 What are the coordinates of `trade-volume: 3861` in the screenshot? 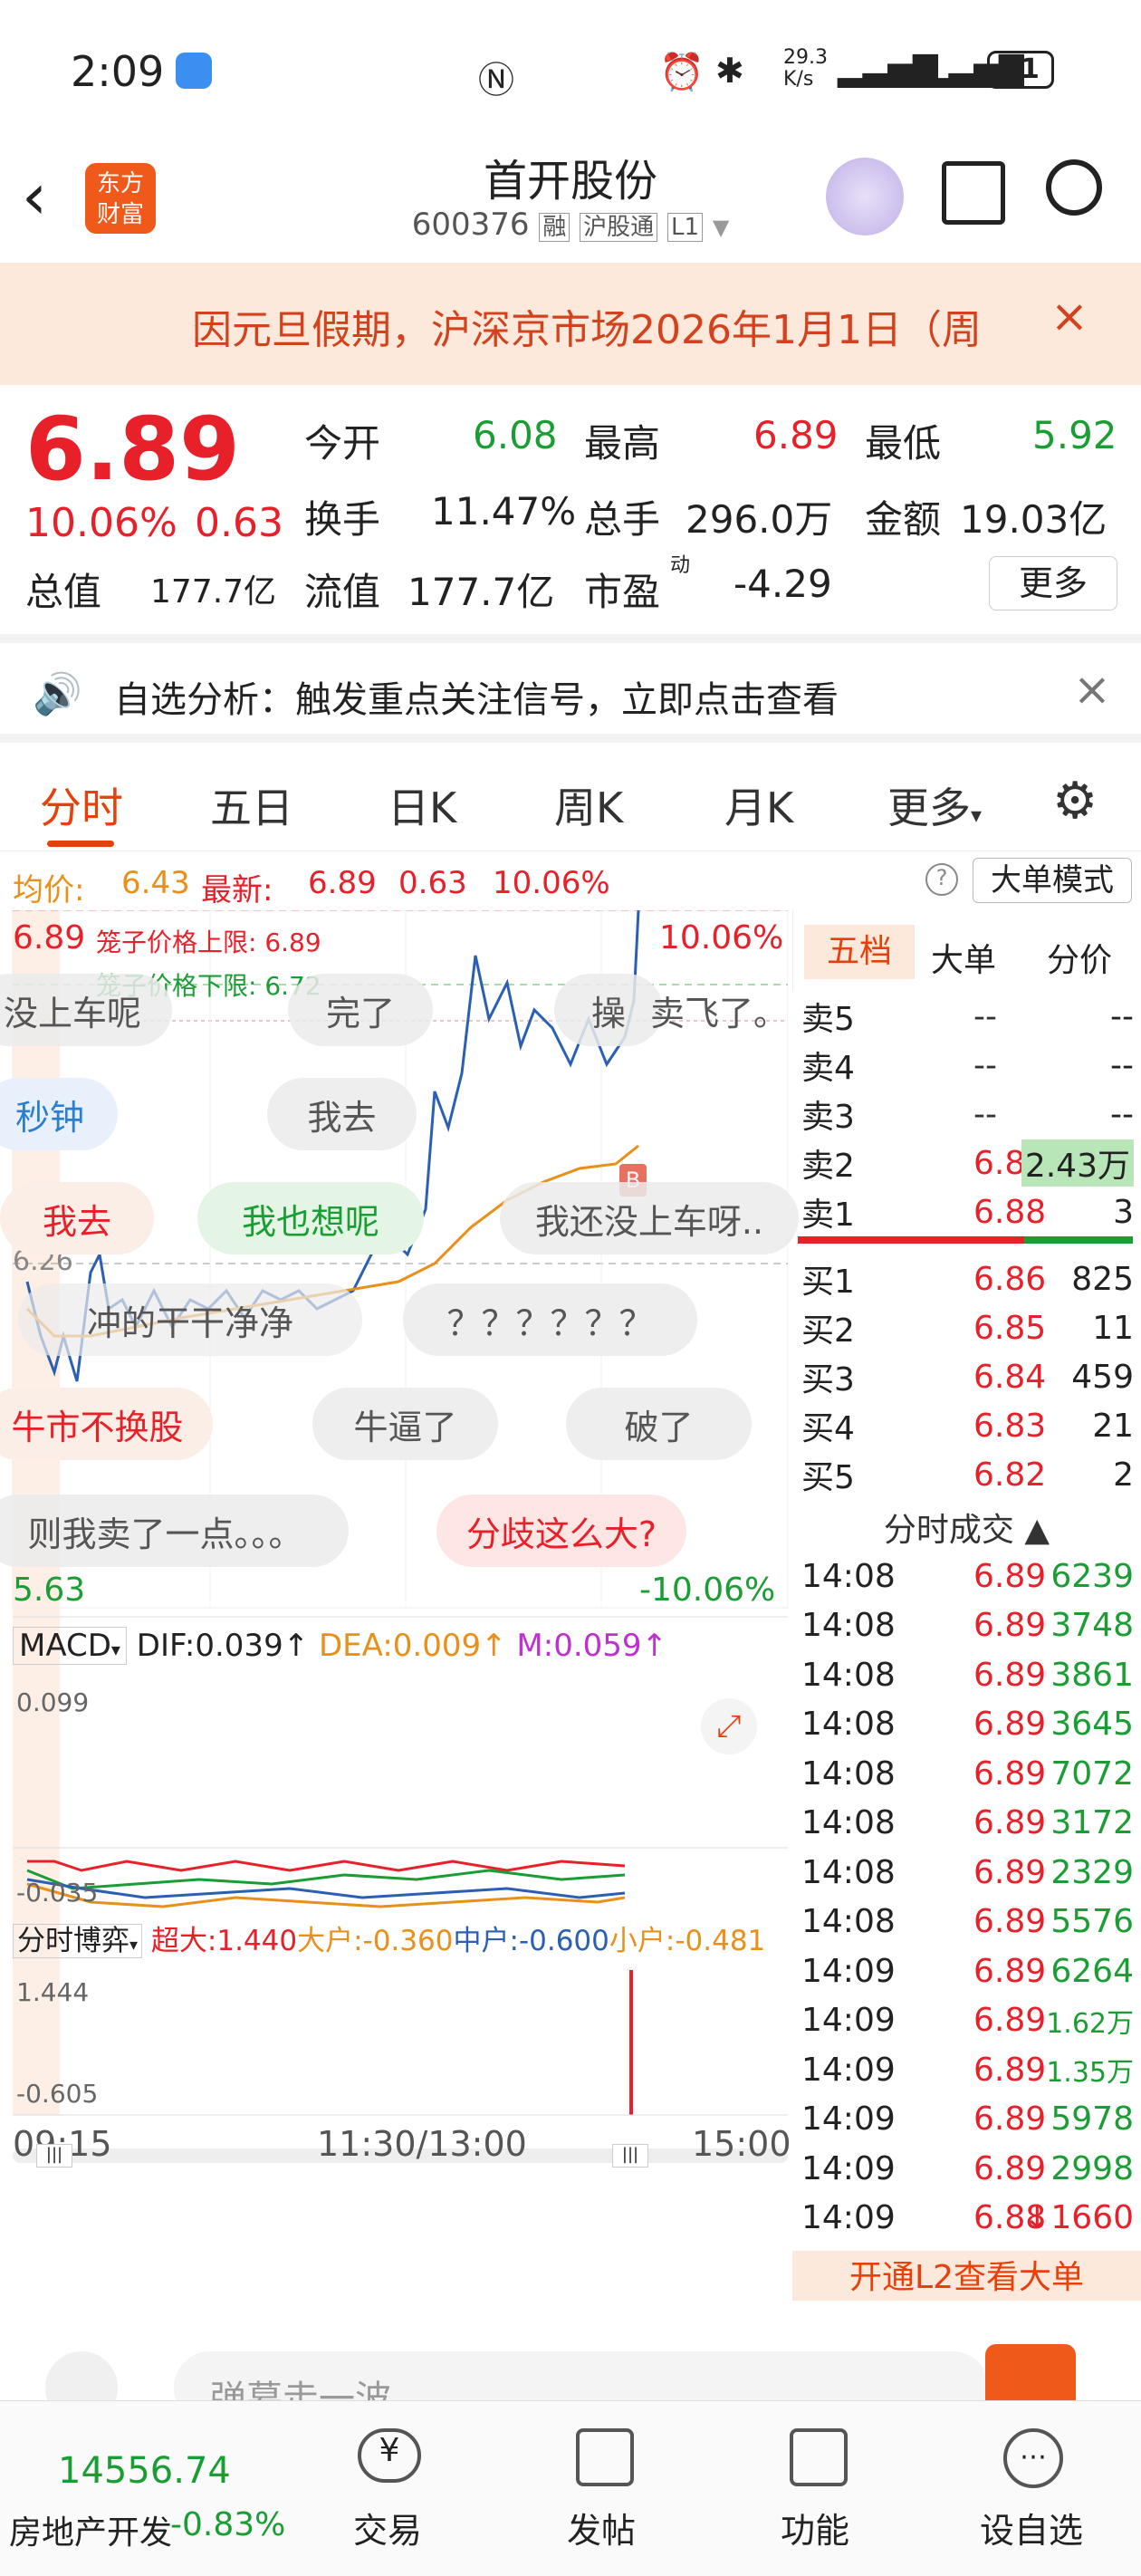 It's located at (1092, 1675).